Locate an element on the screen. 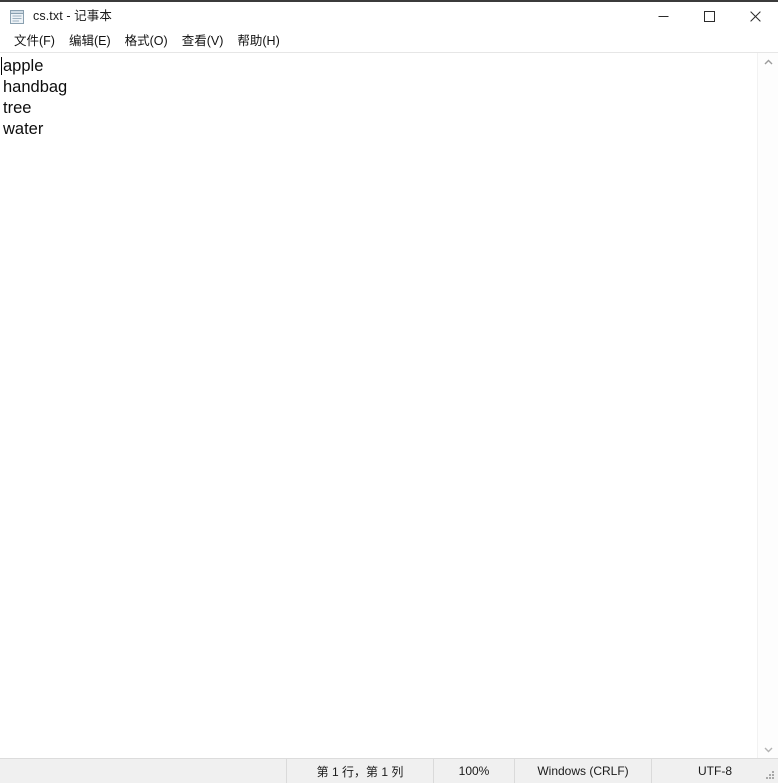 The width and height of the screenshot is (778, 783). scrollbar-track is located at coordinates (768, 405).